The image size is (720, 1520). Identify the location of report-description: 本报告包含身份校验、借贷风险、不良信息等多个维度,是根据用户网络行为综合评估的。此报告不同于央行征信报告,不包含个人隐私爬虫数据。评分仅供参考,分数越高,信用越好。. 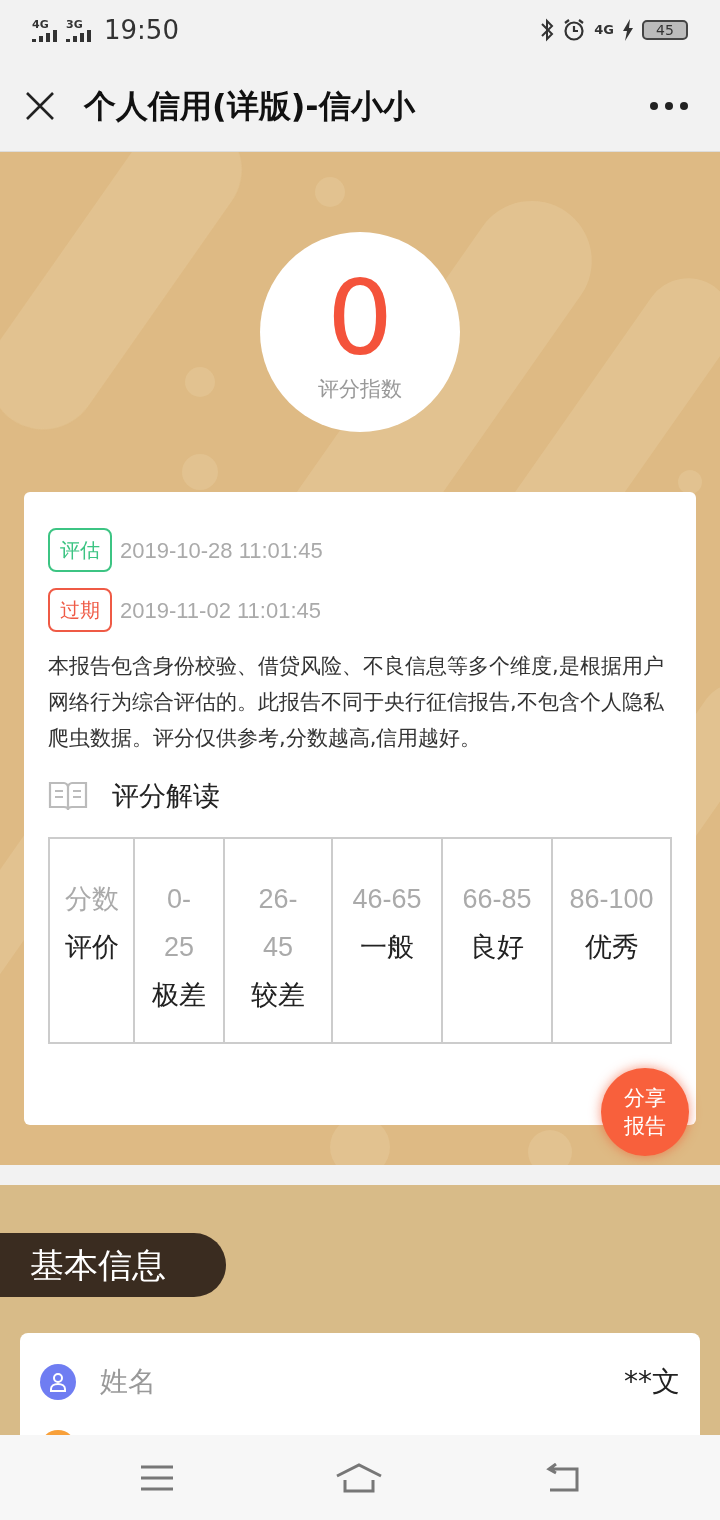
(356, 702).